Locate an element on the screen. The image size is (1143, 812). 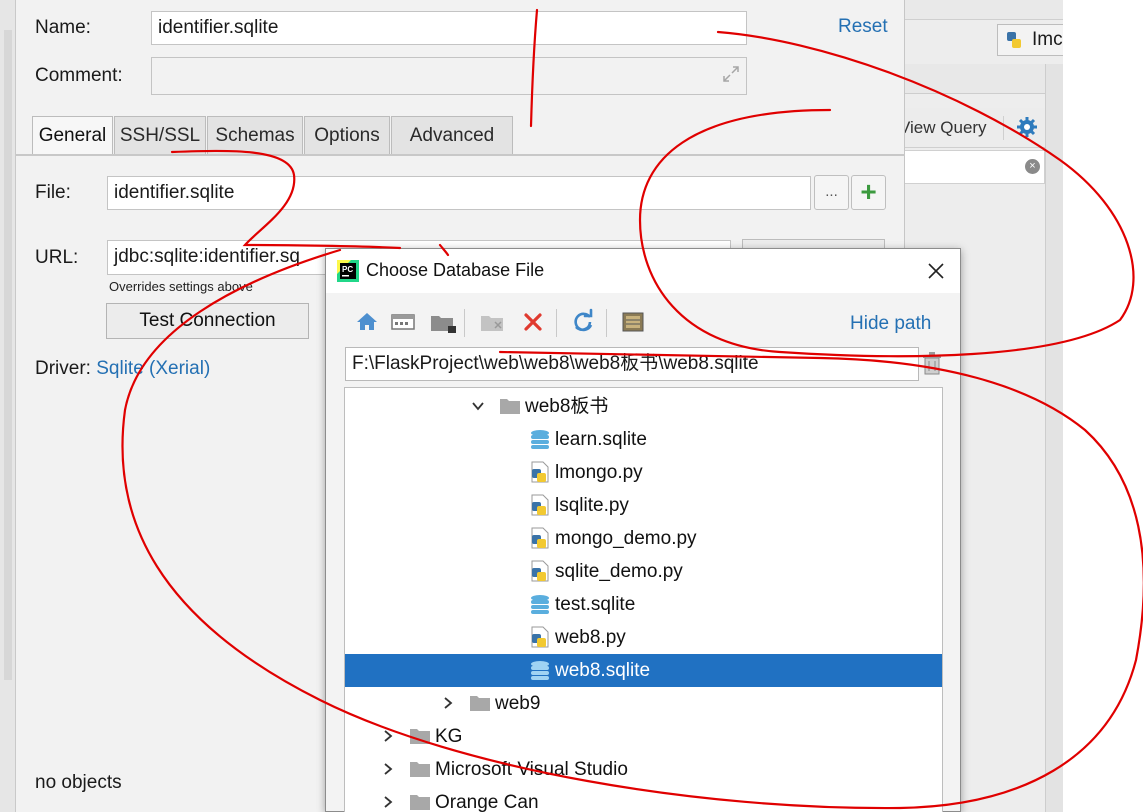
new-folder-icon is located at coordinates (493, 322).